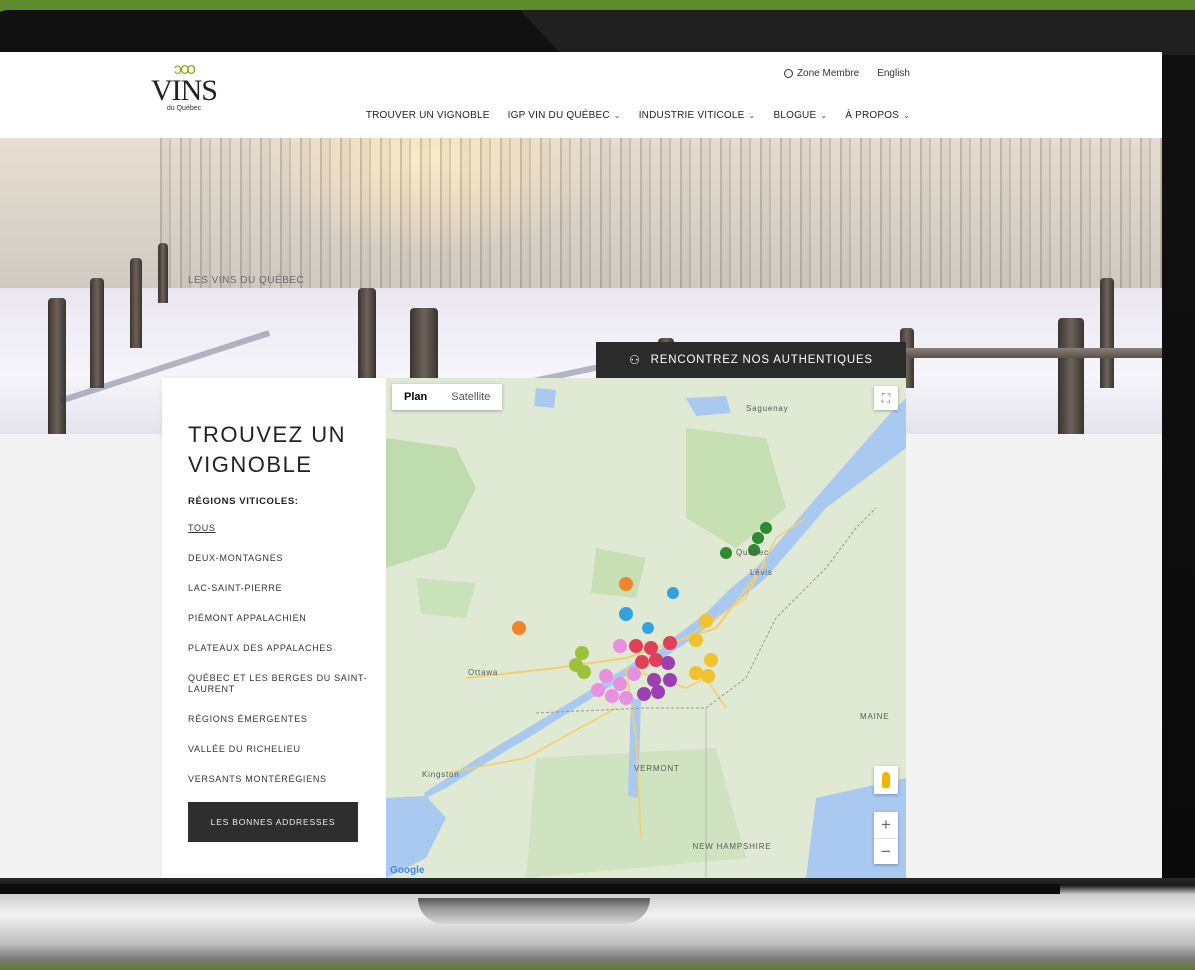  What do you see at coordinates (530, 889) in the screenshot?
I see `laptop-hinge` at bounding box center [530, 889].